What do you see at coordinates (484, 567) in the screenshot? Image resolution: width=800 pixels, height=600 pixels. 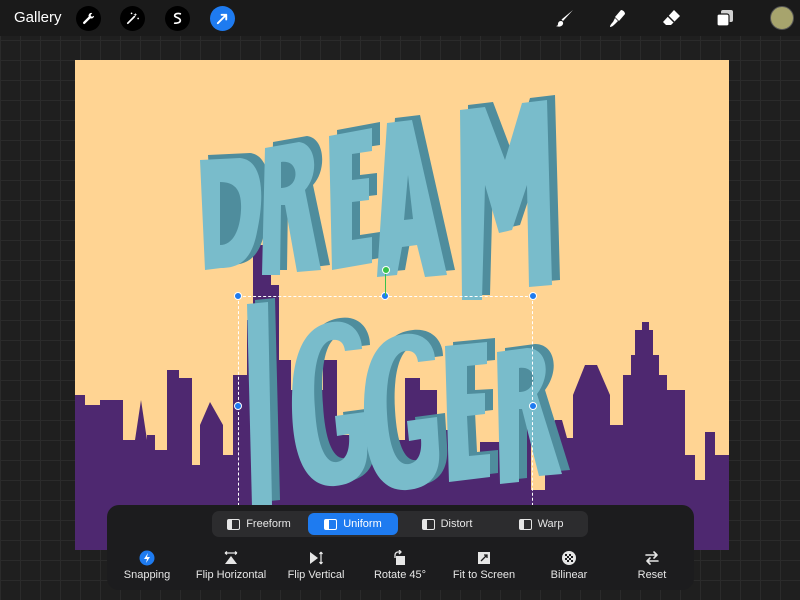 I see `fit-to-screen-button: Fit to Screen` at bounding box center [484, 567].